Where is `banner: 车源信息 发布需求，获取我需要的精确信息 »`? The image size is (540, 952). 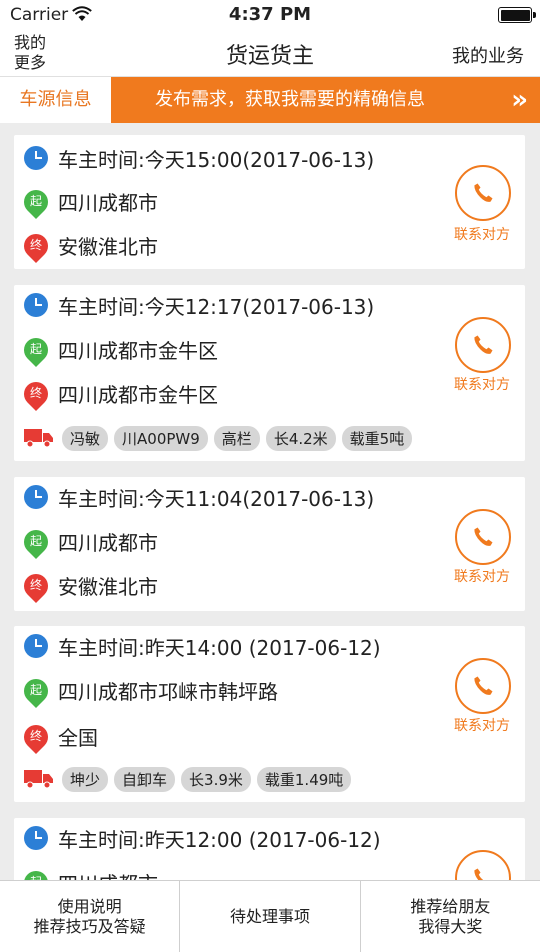 banner: 车源信息 发布需求，获取我需要的精确信息 » is located at coordinates (270, 99).